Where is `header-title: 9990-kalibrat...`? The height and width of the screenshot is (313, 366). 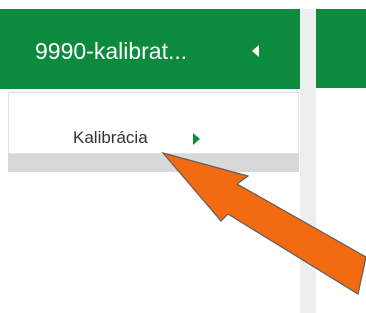
header-title: 9990-kalibrat... is located at coordinates (111, 51).